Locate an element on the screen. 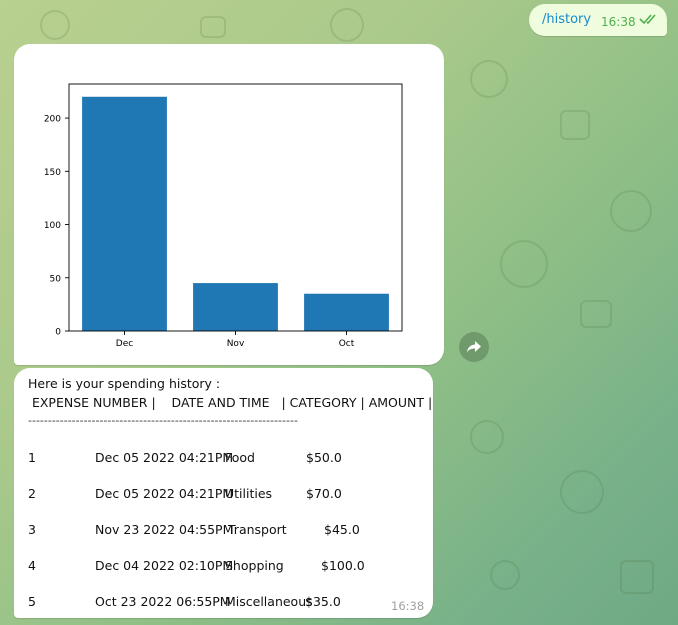 The image size is (678, 625). expense-number: 5 is located at coordinates (32, 601).